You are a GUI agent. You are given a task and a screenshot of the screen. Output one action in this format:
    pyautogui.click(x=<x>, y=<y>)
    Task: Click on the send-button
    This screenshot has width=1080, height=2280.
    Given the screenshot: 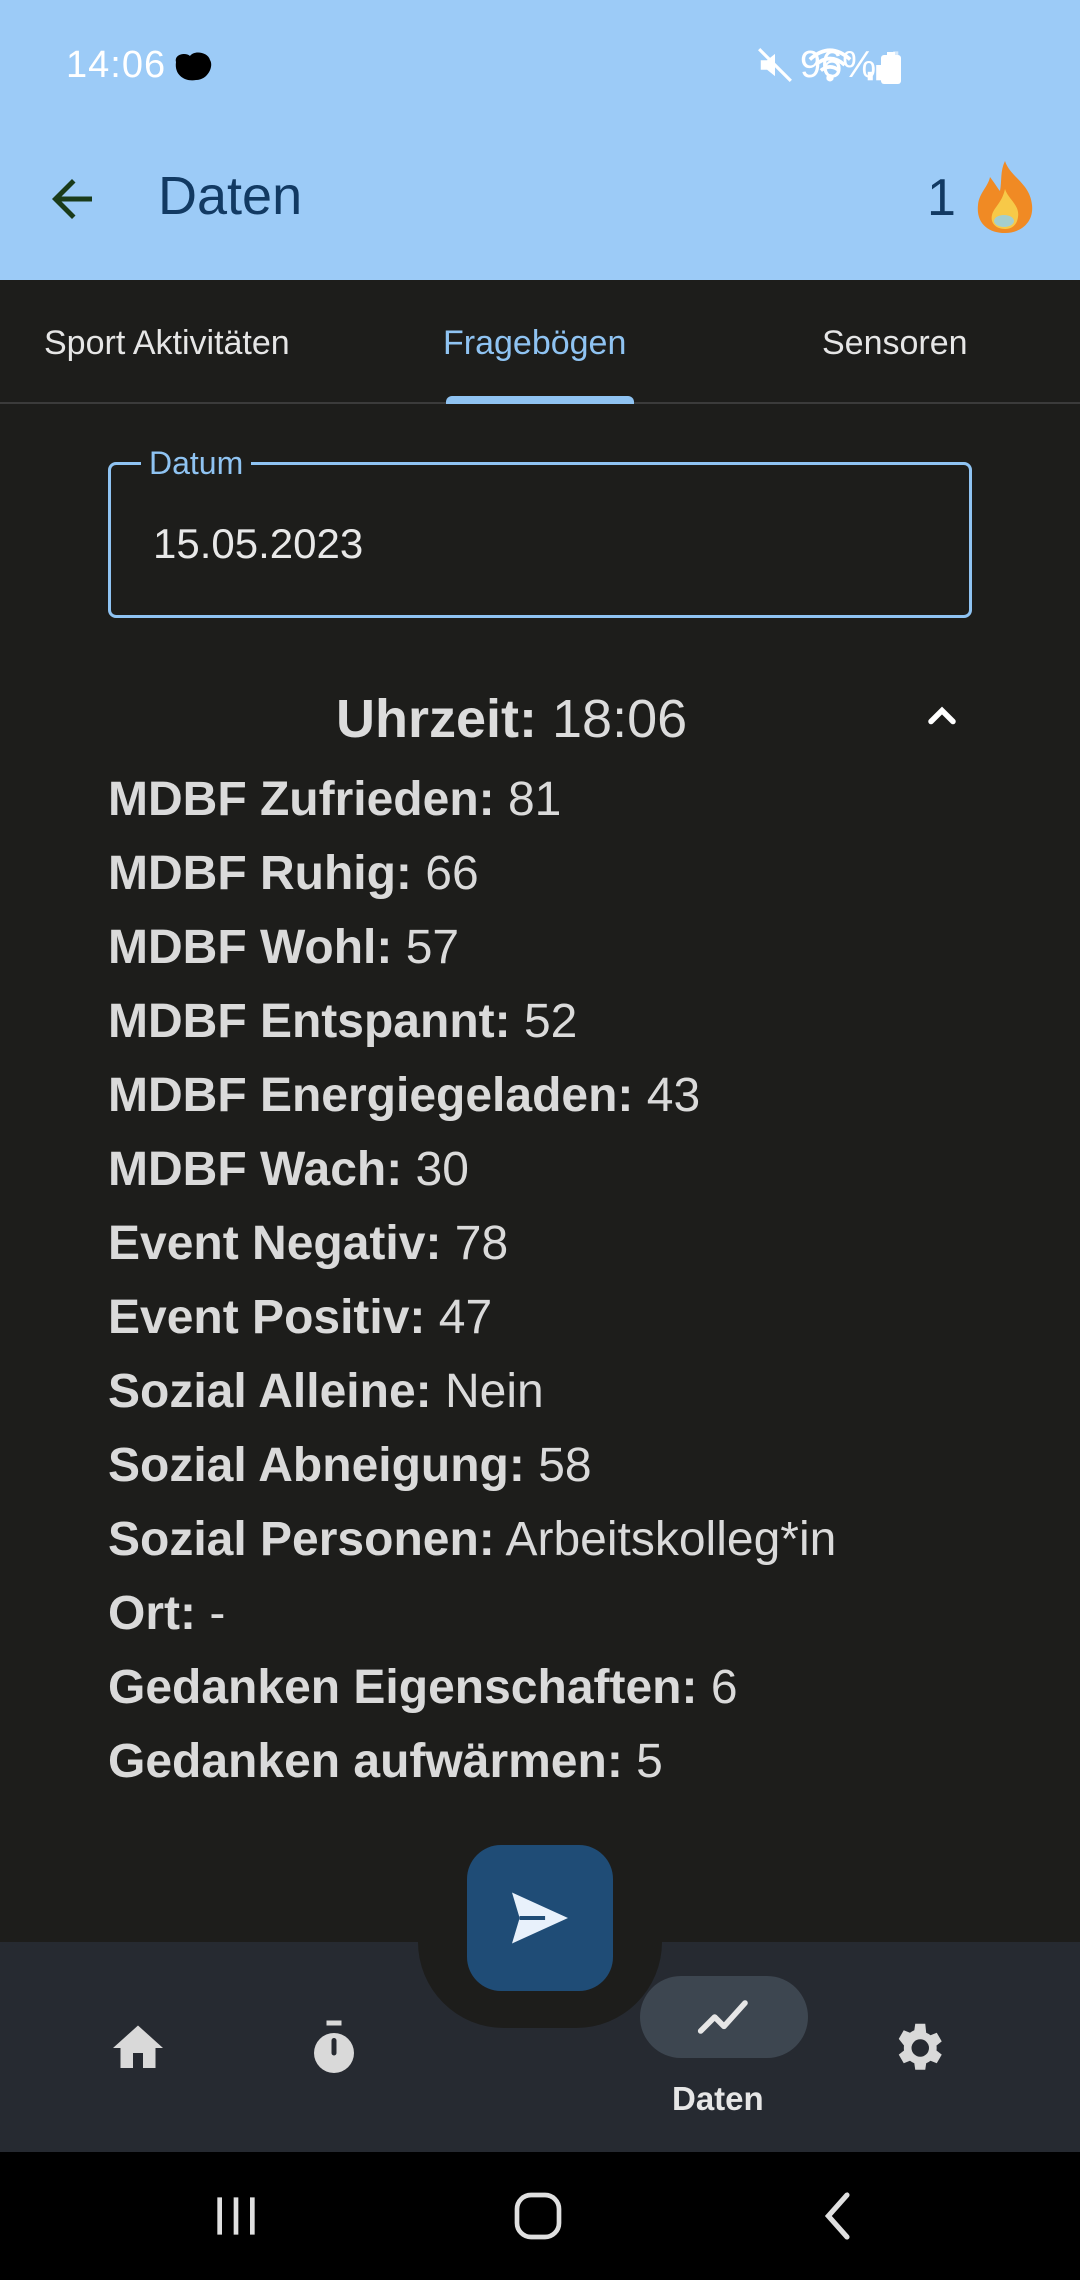 What is the action you would take?
    pyautogui.click(x=540, y=1918)
    